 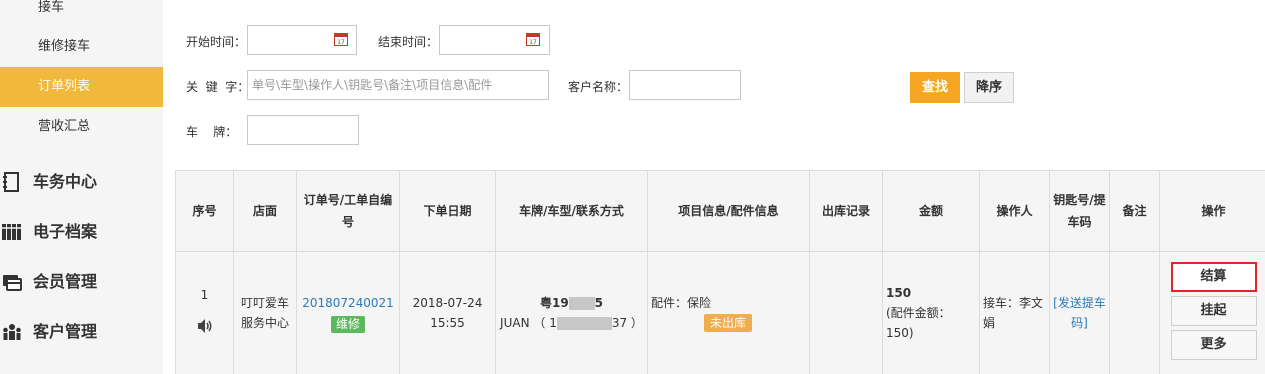 What do you see at coordinates (64, 126) in the screenshot?
I see `sidebar-item-label: 营收汇总` at bounding box center [64, 126].